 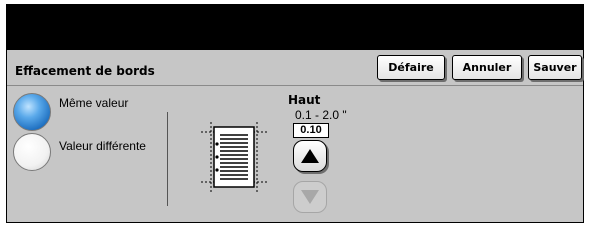 I want to click on top-edge-label: Haut, so click(x=304, y=100).